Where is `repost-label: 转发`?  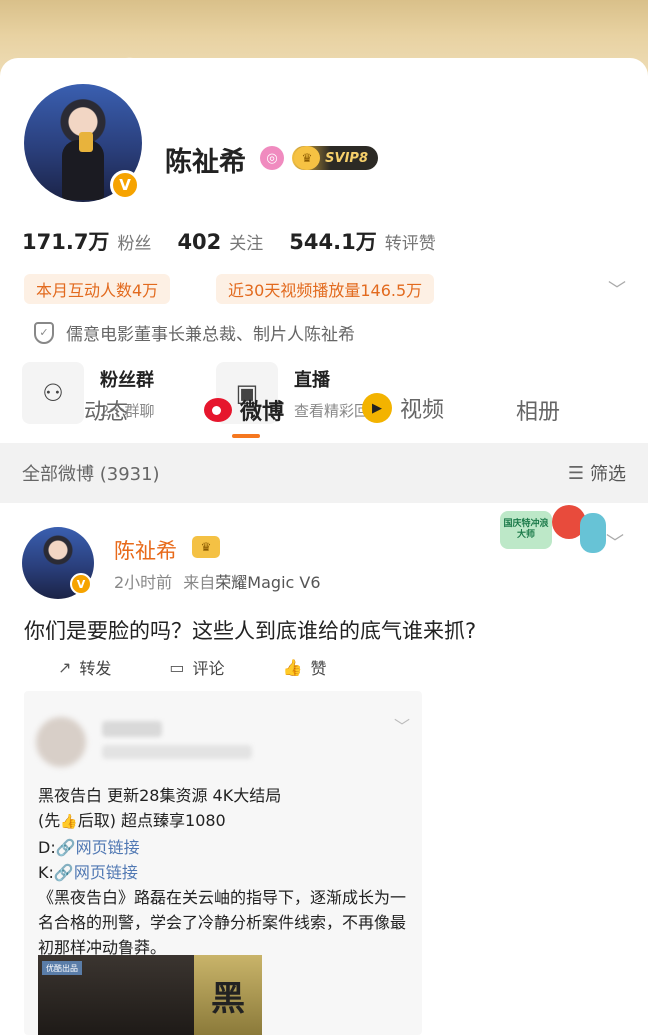
repost-label: 转发 is located at coordinates (95, 668).